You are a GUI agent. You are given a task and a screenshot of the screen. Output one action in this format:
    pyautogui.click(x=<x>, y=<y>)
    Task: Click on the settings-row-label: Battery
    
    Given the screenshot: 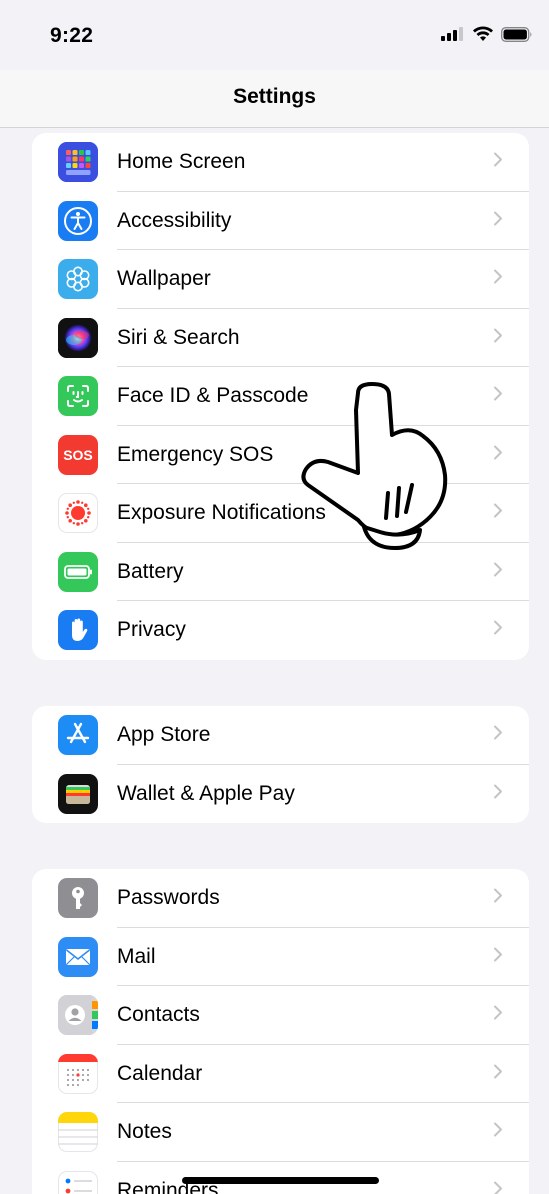 What is the action you would take?
    pyautogui.click(x=150, y=571)
    